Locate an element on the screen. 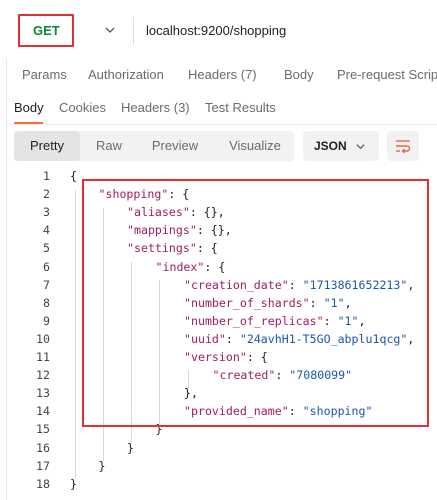 The image size is (437, 500). view-preview-button: Preview is located at coordinates (175, 146).